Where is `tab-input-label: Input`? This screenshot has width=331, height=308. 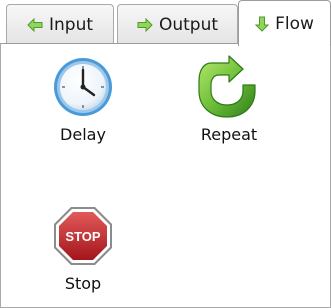 tab-input-label: Input is located at coordinates (71, 24).